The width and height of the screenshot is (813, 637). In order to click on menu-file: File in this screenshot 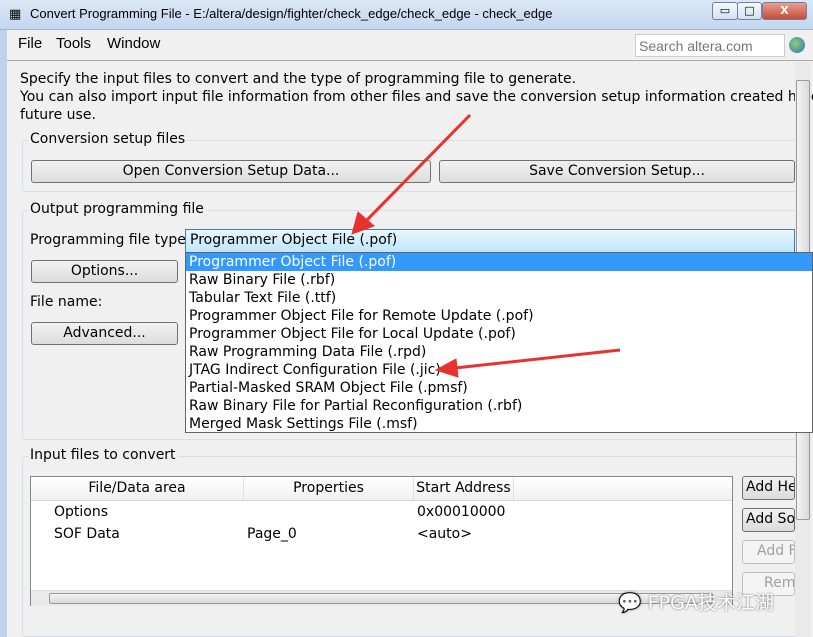, I will do `click(30, 43)`.